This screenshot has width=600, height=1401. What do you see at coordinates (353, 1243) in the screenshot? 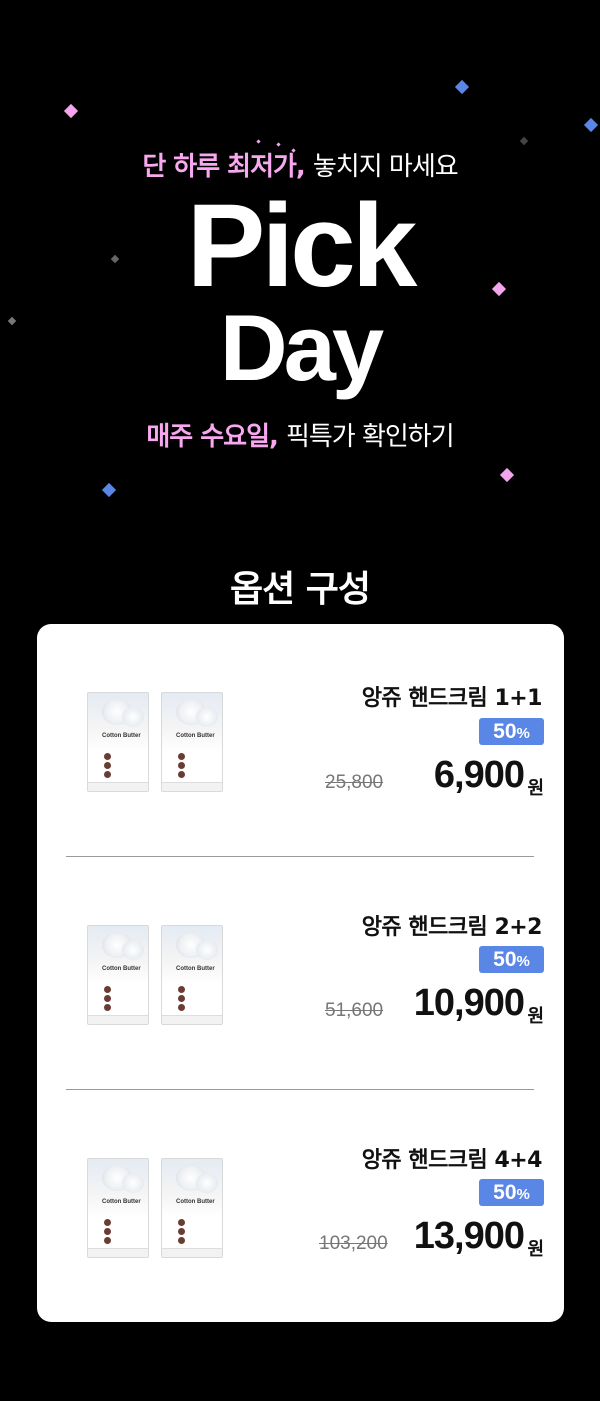
I see `original-price: 103,200` at bounding box center [353, 1243].